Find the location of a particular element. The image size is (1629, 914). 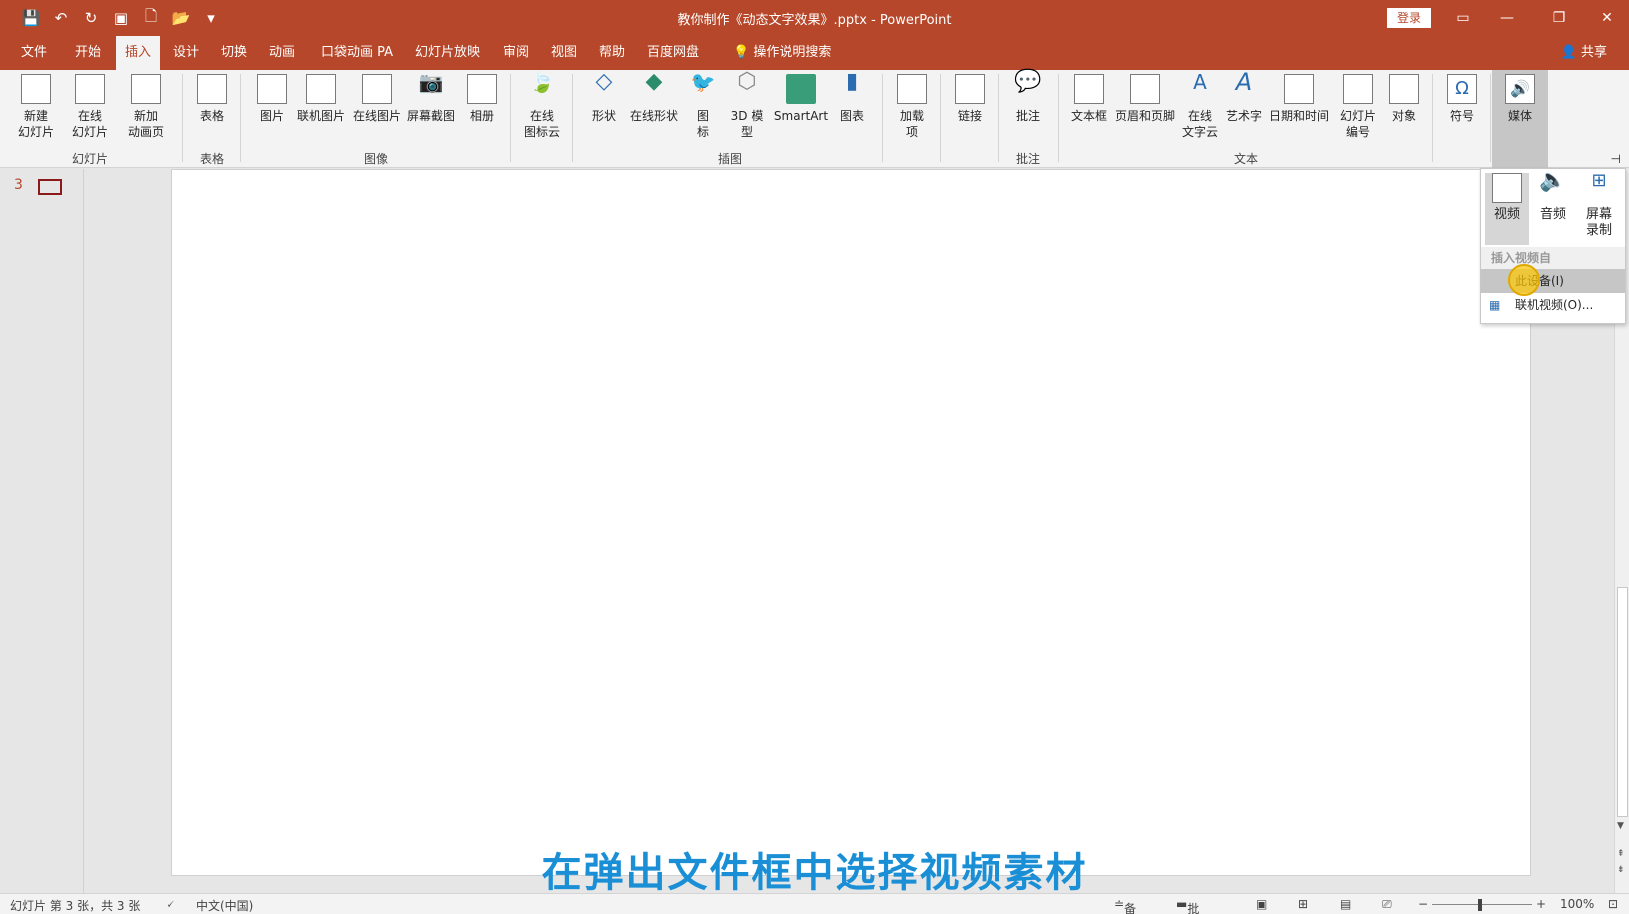

tab-view: 视图 is located at coordinates (564, 53).